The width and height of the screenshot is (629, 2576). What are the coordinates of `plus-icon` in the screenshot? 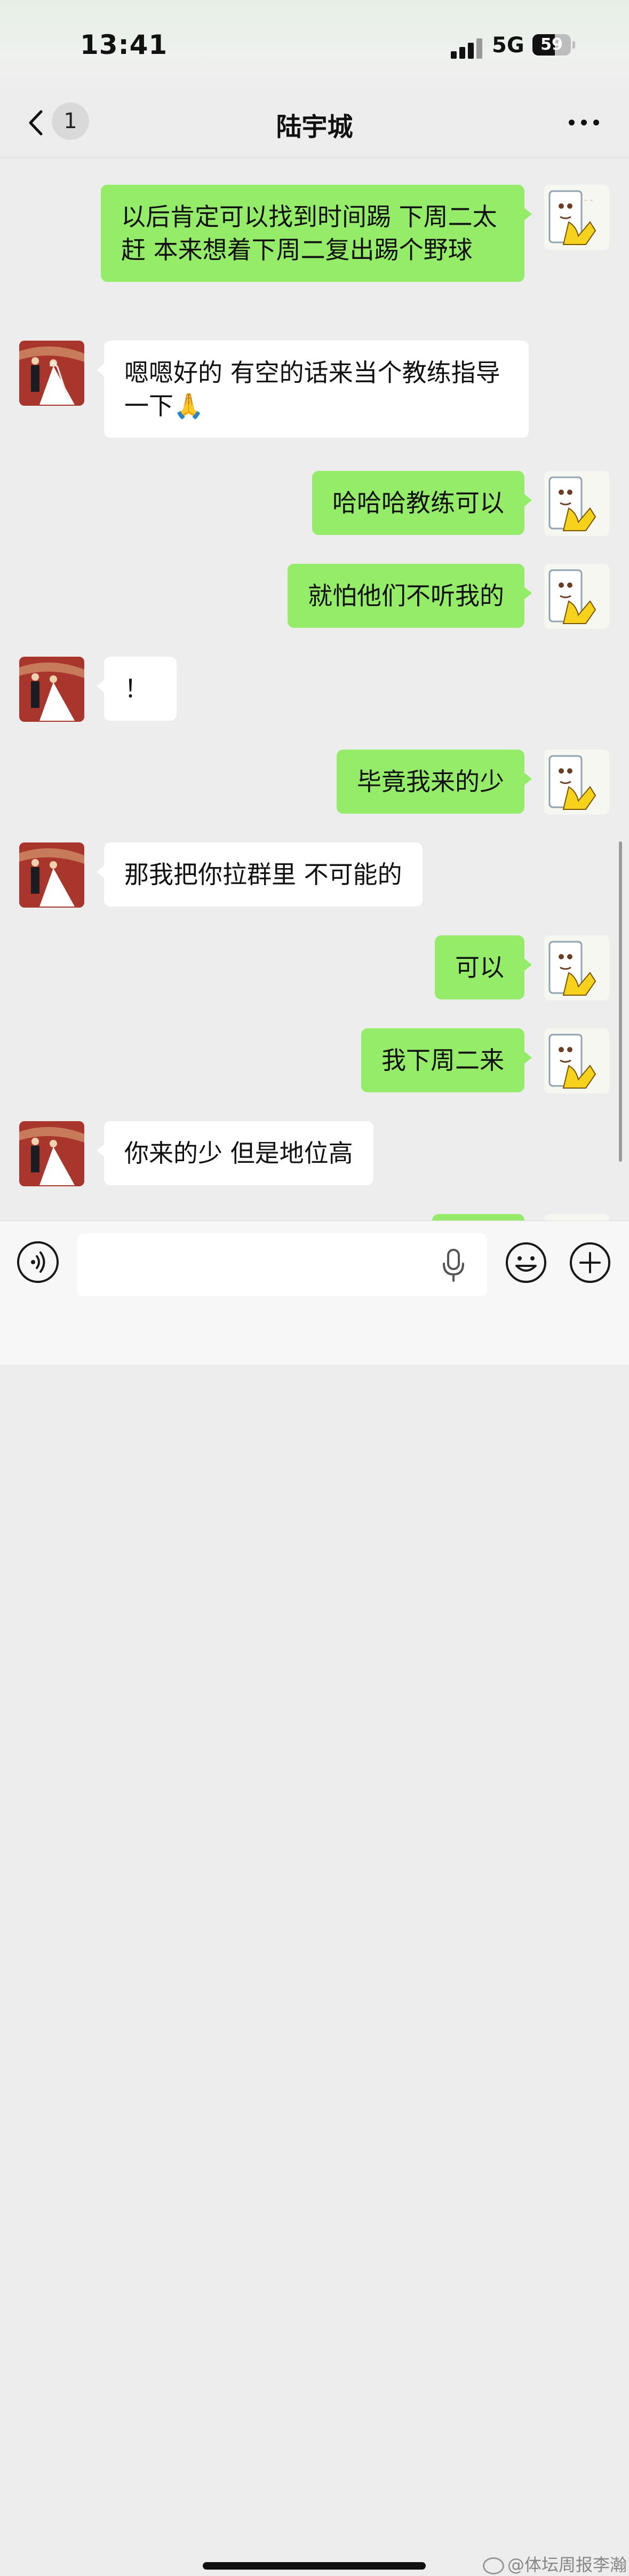 It's located at (590, 1262).